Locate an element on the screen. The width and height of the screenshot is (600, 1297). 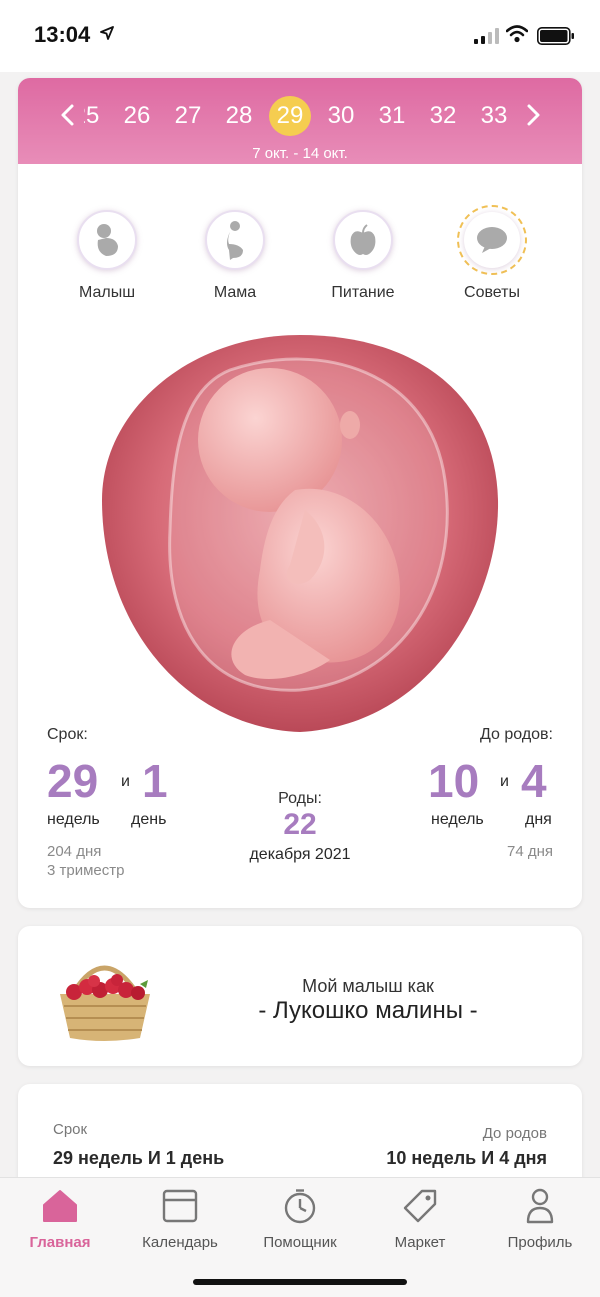
week-27: 27 is located at coordinates (188, 116).